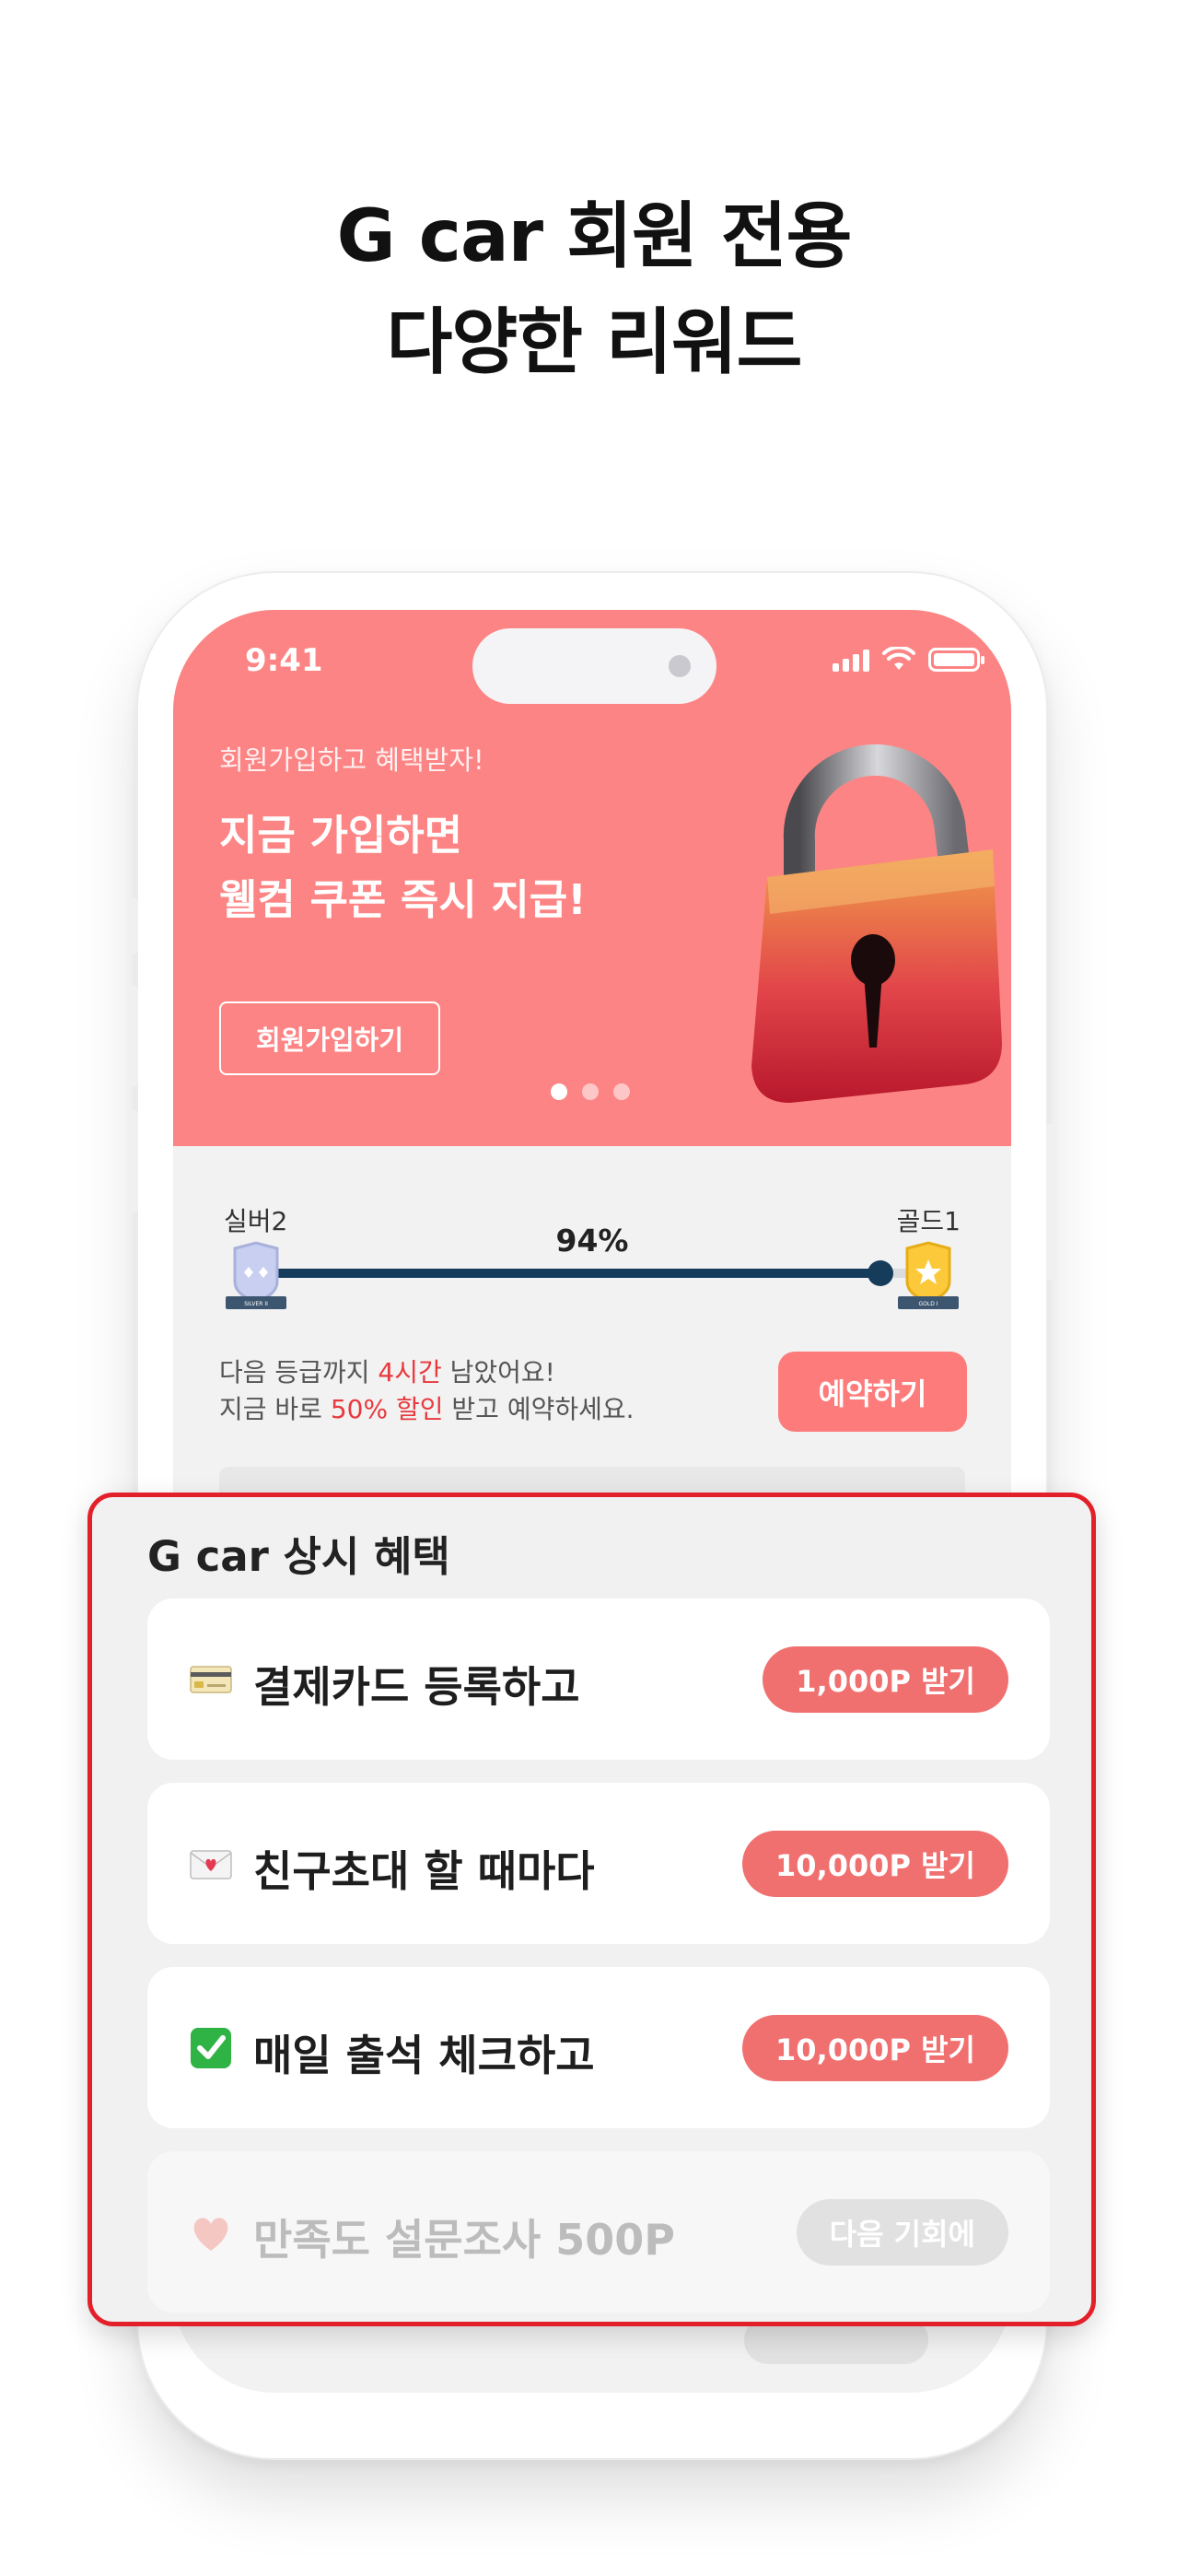  I want to click on benefit-action-button-disabled: 다음 기회에, so click(902, 2232).